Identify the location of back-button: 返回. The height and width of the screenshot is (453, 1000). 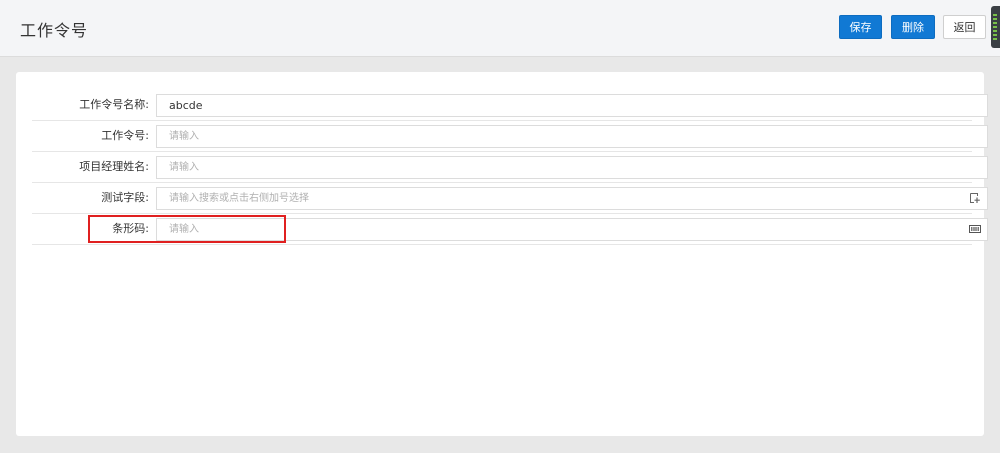
(964, 27).